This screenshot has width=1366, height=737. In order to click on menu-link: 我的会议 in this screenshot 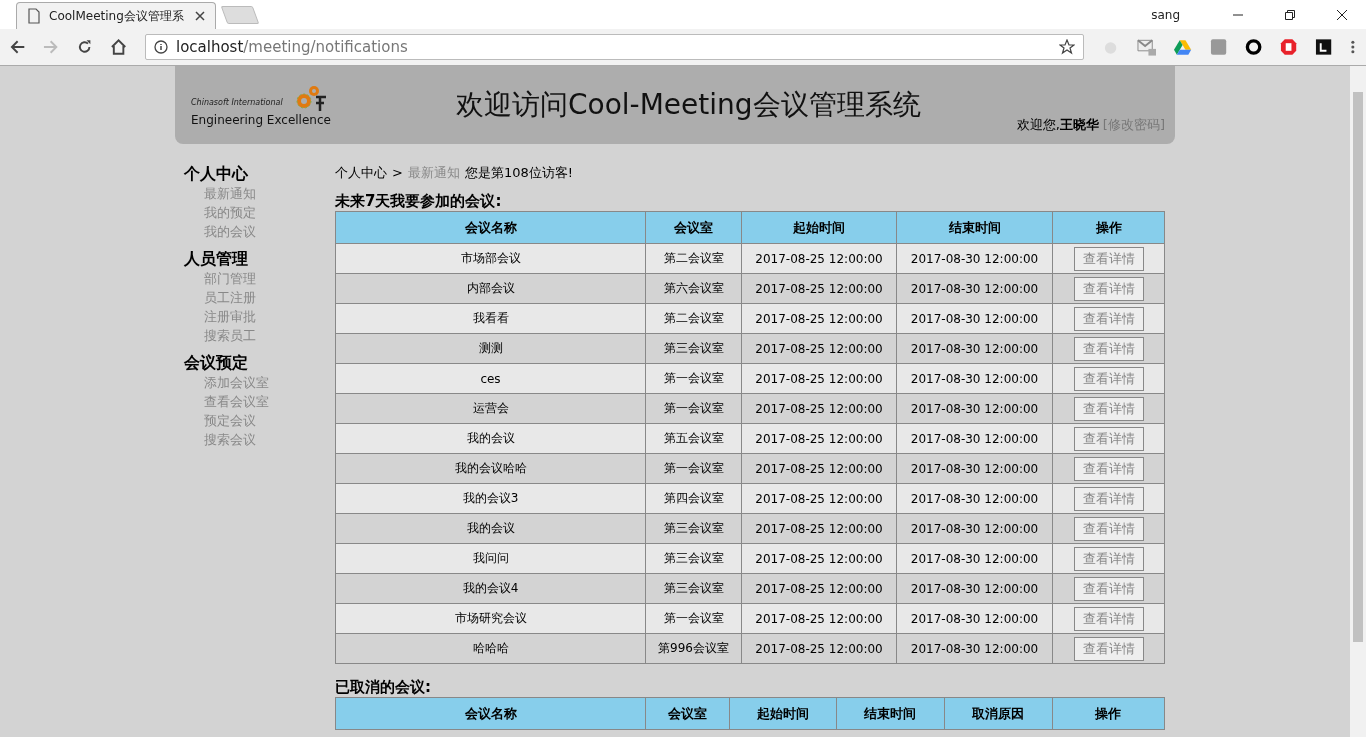, I will do `click(259, 231)`.